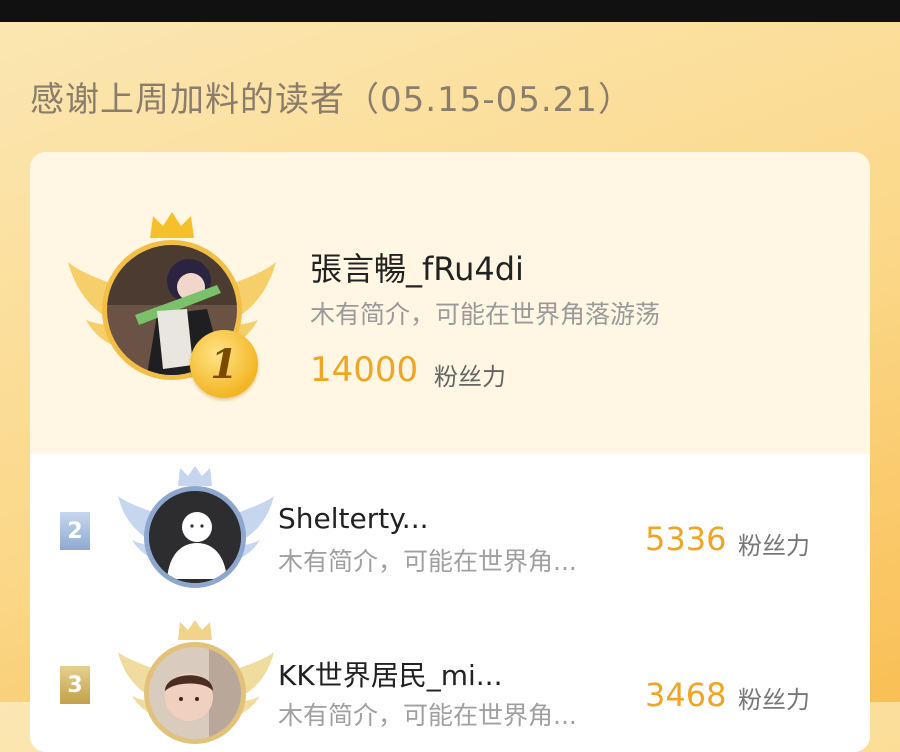  Describe the element at coordinates (364, 370) in the screenshot. I see `fan-power-score: 14000` at that location.